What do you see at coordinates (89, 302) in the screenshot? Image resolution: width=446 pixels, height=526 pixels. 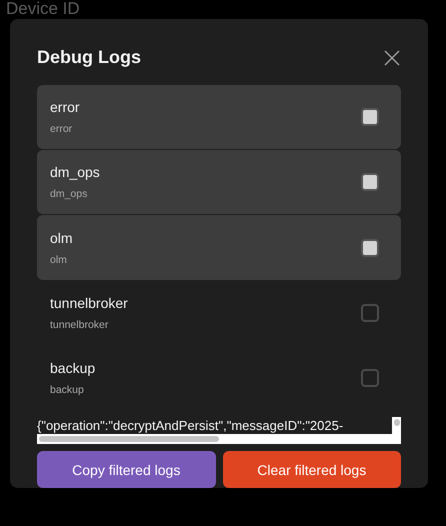 I see `filter-name: tunnelbroker` at bounding box center [89, 302].